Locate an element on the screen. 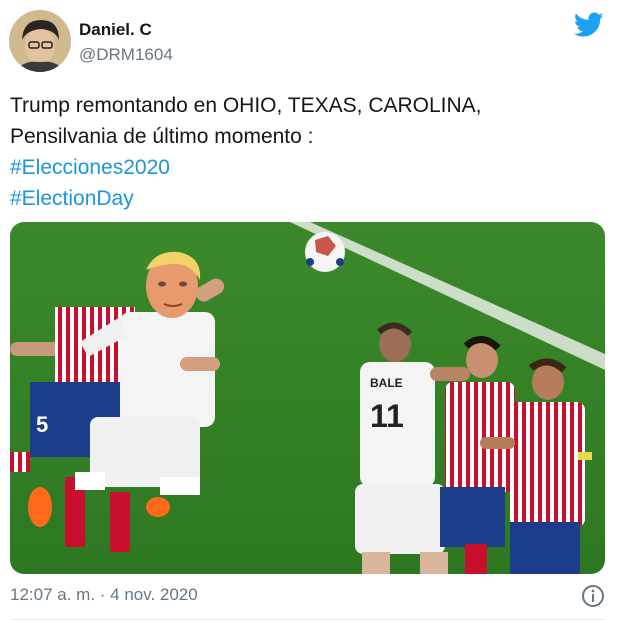 The height and width of the screenshot is (623, 620). ball-icon is located at coordinates (325, 252).